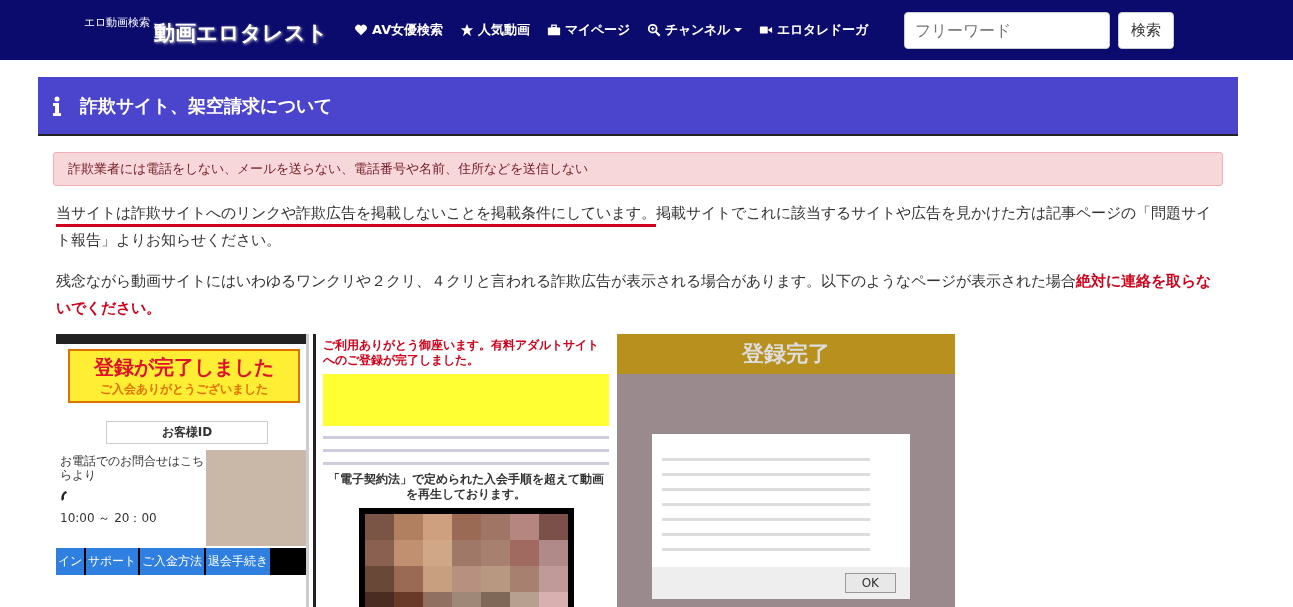  Describe the element at coordinates (399, 30) in the screenshot. I see `nav-link: AV女優検索` at that location.